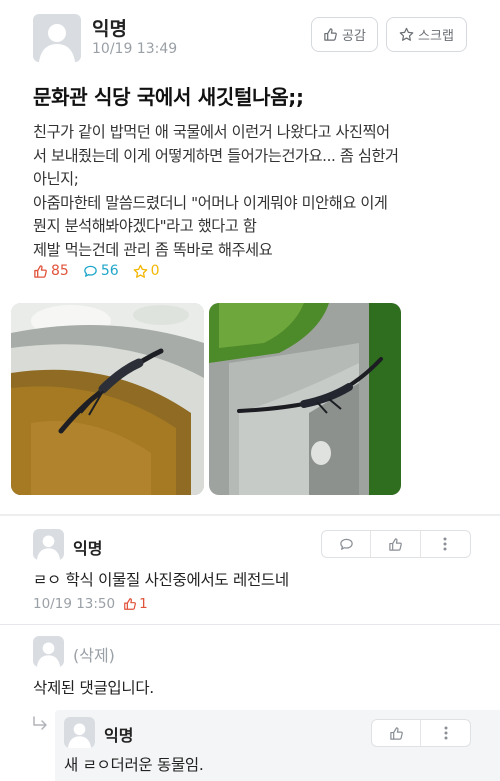  I want to click on comment-text: ㄹㅇ 학식 이물질 사진중에서도 레전드네, so click(161, 580).